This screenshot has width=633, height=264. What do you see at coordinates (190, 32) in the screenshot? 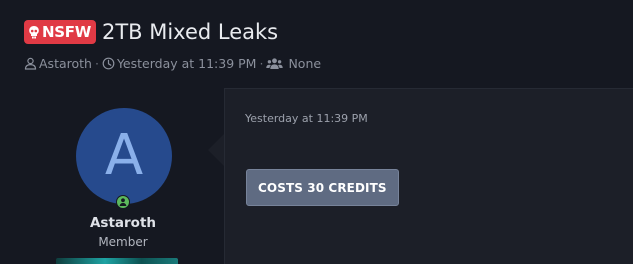
I see `thread-title: 2TB Mixed Leaks` at bounding box center [190, 32].